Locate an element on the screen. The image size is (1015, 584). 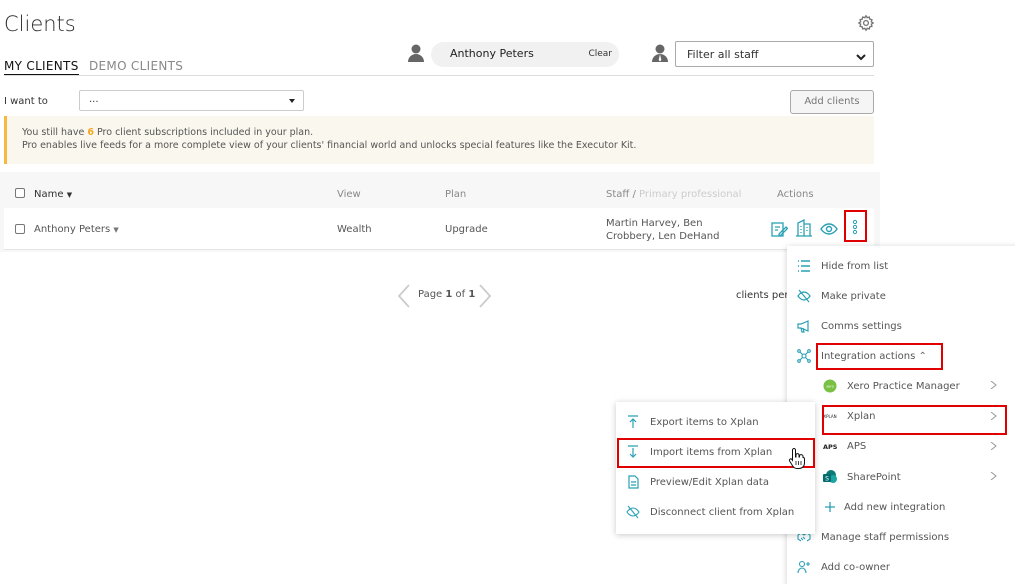
client-view: Wealth is located at coordinates (354, 229).